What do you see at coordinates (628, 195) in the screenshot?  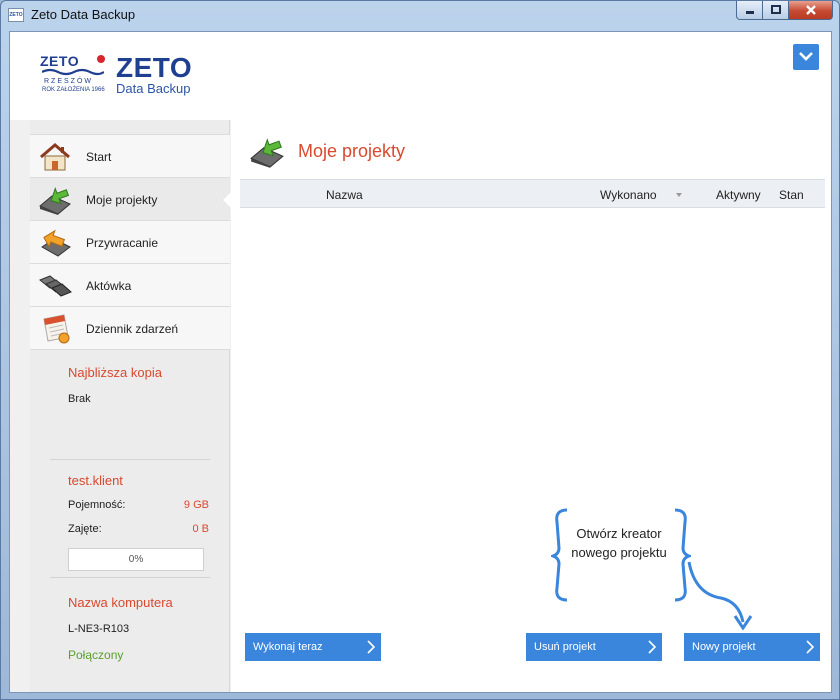 I see `column-header-done: Wykonano` at bounding box center [628, 195].